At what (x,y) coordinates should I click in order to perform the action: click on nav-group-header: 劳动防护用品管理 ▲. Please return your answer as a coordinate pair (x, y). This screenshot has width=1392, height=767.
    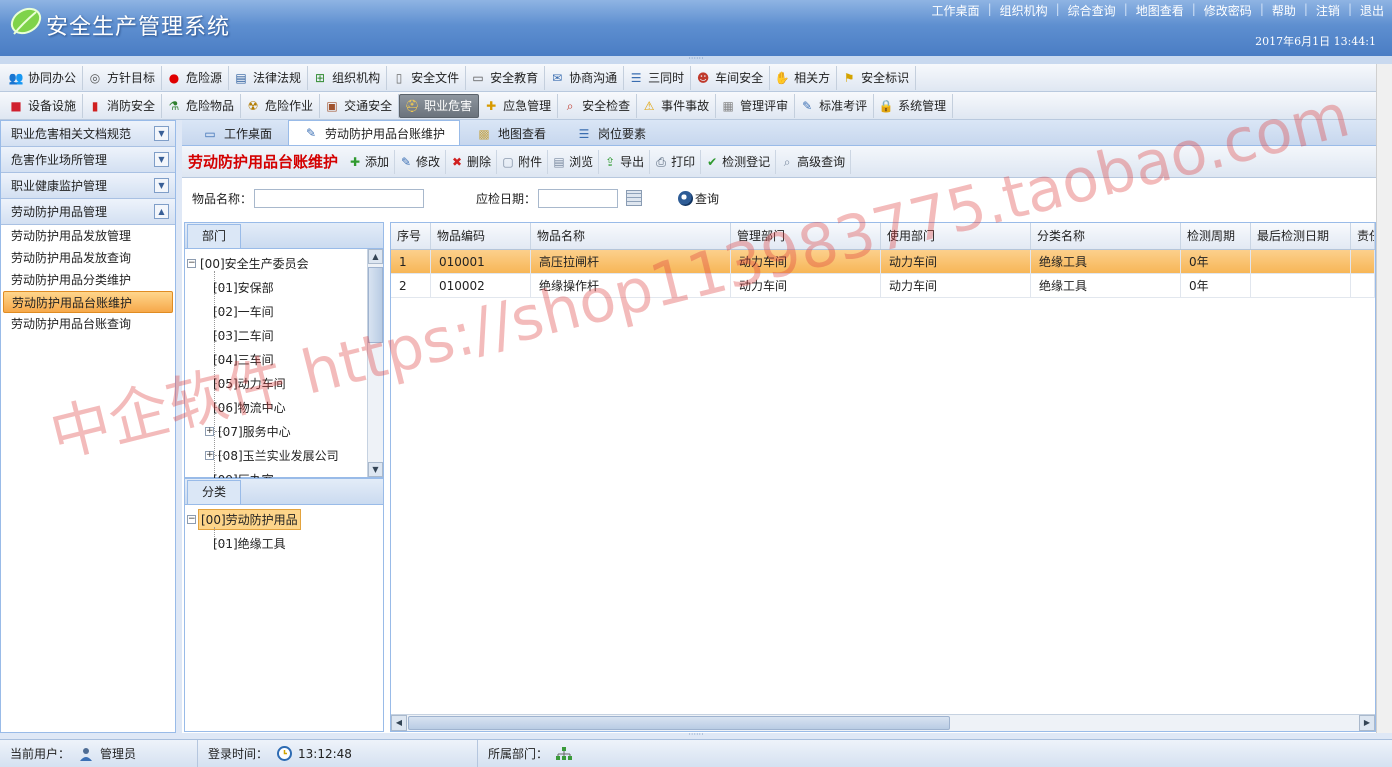
    Looking at the image, I should click on (88, 212).